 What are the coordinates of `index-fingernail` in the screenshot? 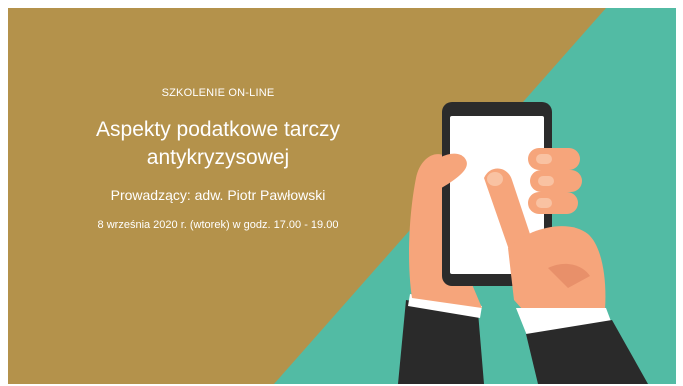 It's located at (495, 179).